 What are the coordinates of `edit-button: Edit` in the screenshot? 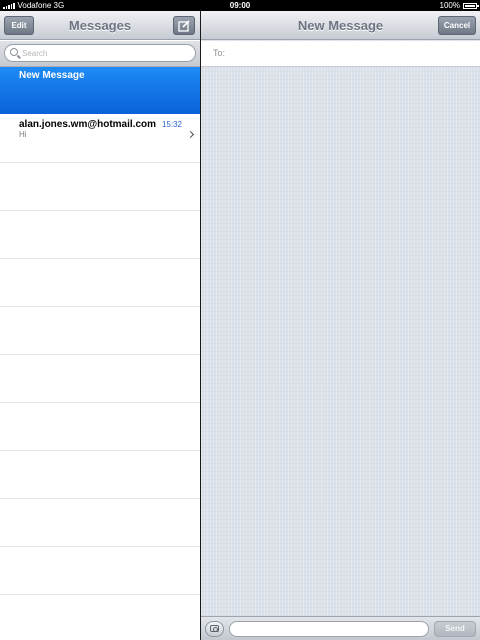 It's located at (19, 25).